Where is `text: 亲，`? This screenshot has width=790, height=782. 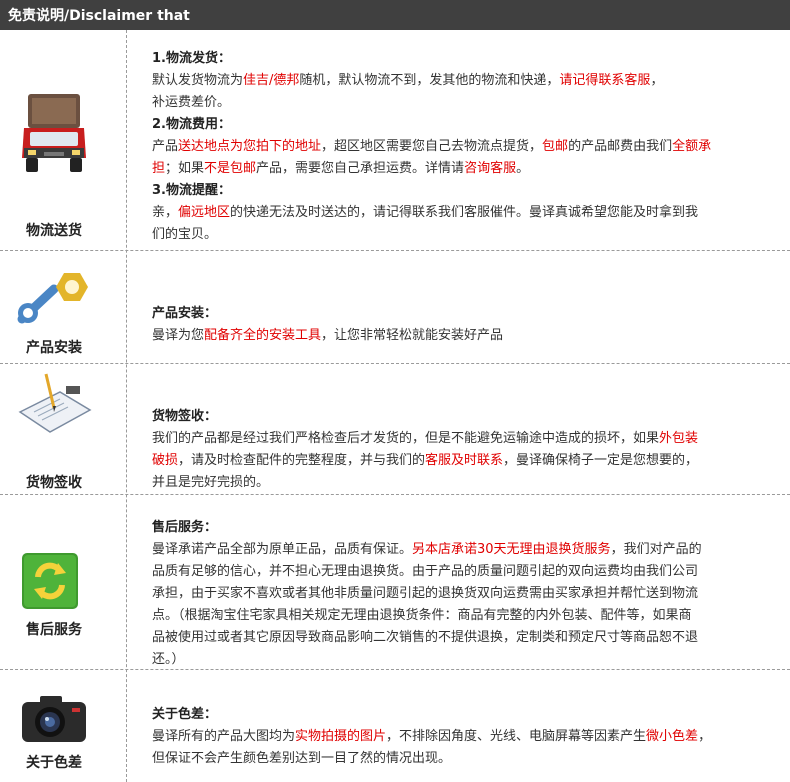
text: 亲， is located at coordinates (165, 212).